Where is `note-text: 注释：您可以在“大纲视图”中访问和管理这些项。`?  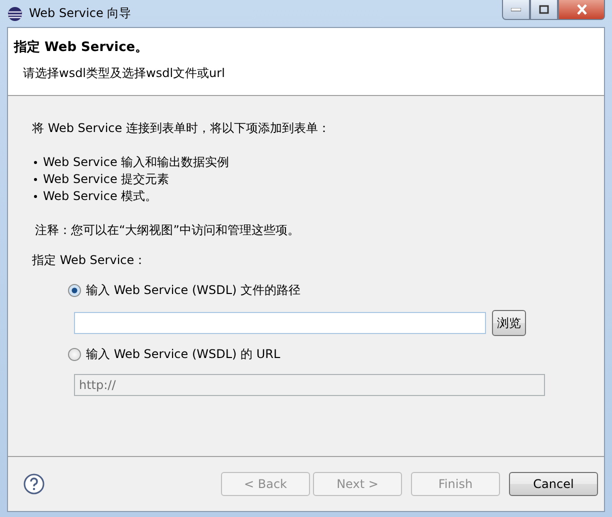
note-text: 注释：您可以在“大纲视图”中访问和管理这些项。 is located at coordinates (167, 230).